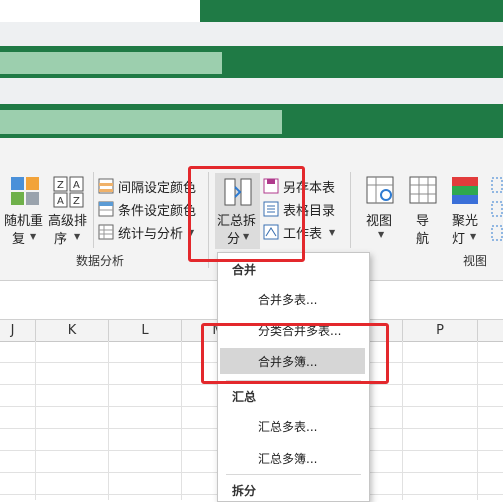 The image size is (503, 502). I want to click on advanced-sort-button: Z A A Z 高级排 序 ▼, so click(70, 211).